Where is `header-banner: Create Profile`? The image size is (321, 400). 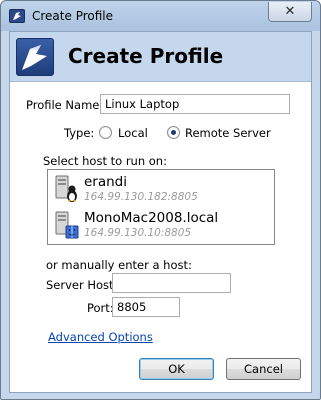
header-banner: Create Profile is located at coordinates (160, 57).